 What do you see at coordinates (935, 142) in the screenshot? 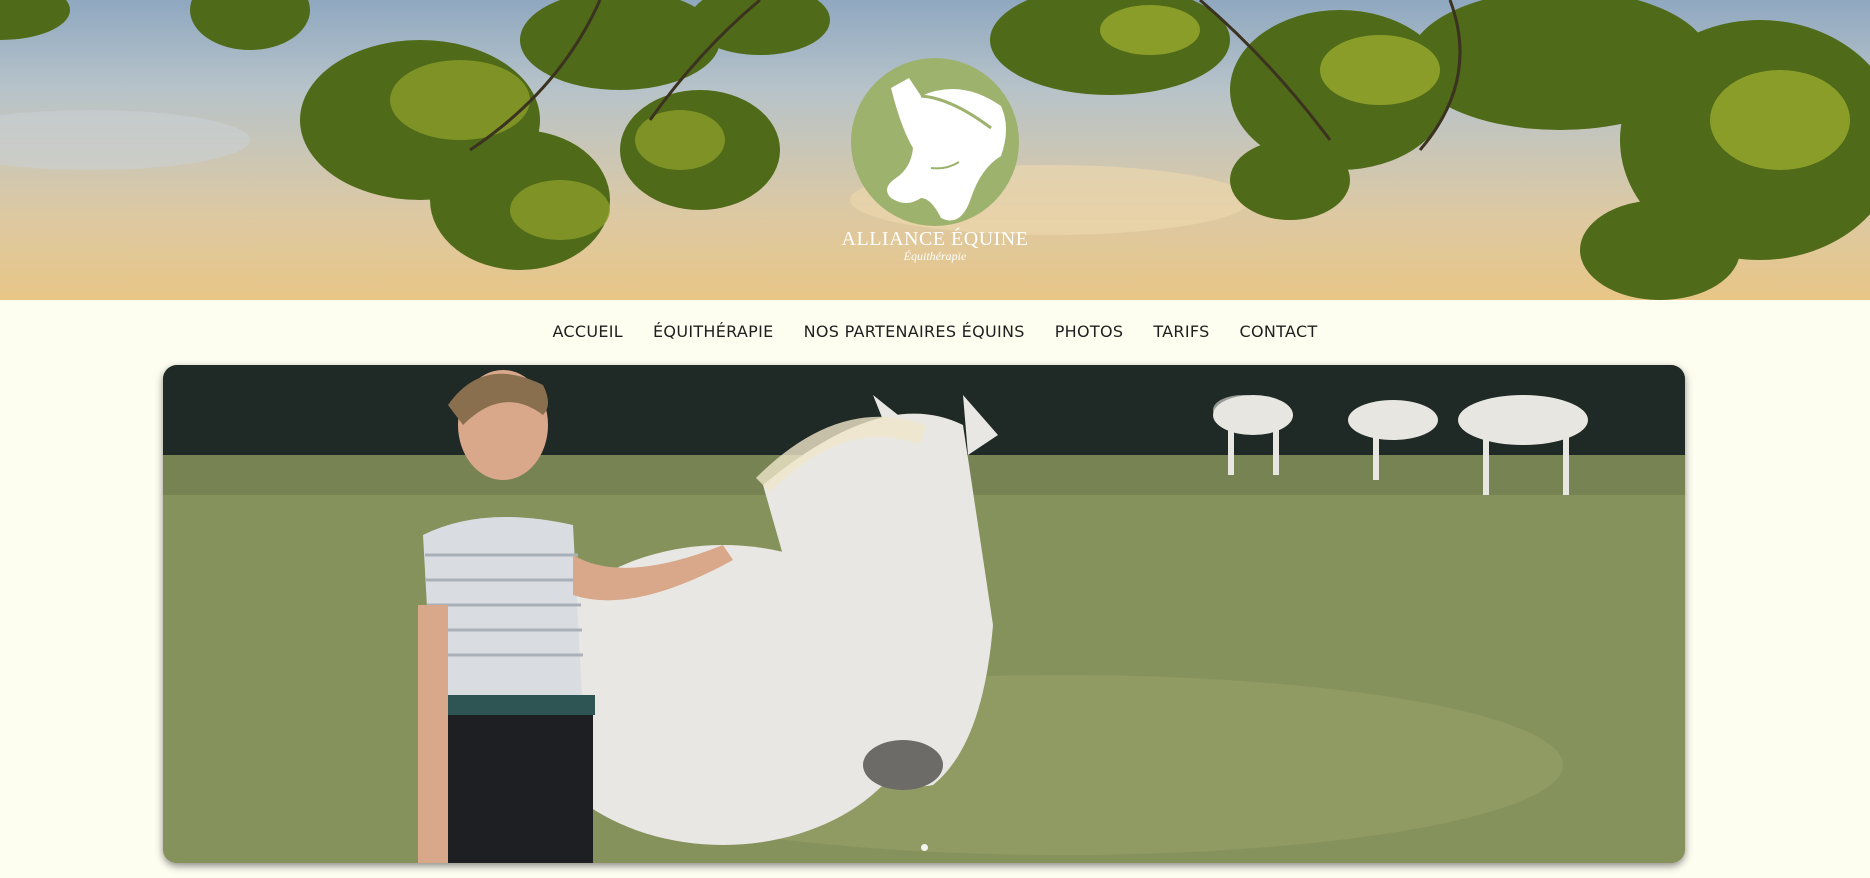
I see `horse-logo-icon` at bounding box center [935, 142].